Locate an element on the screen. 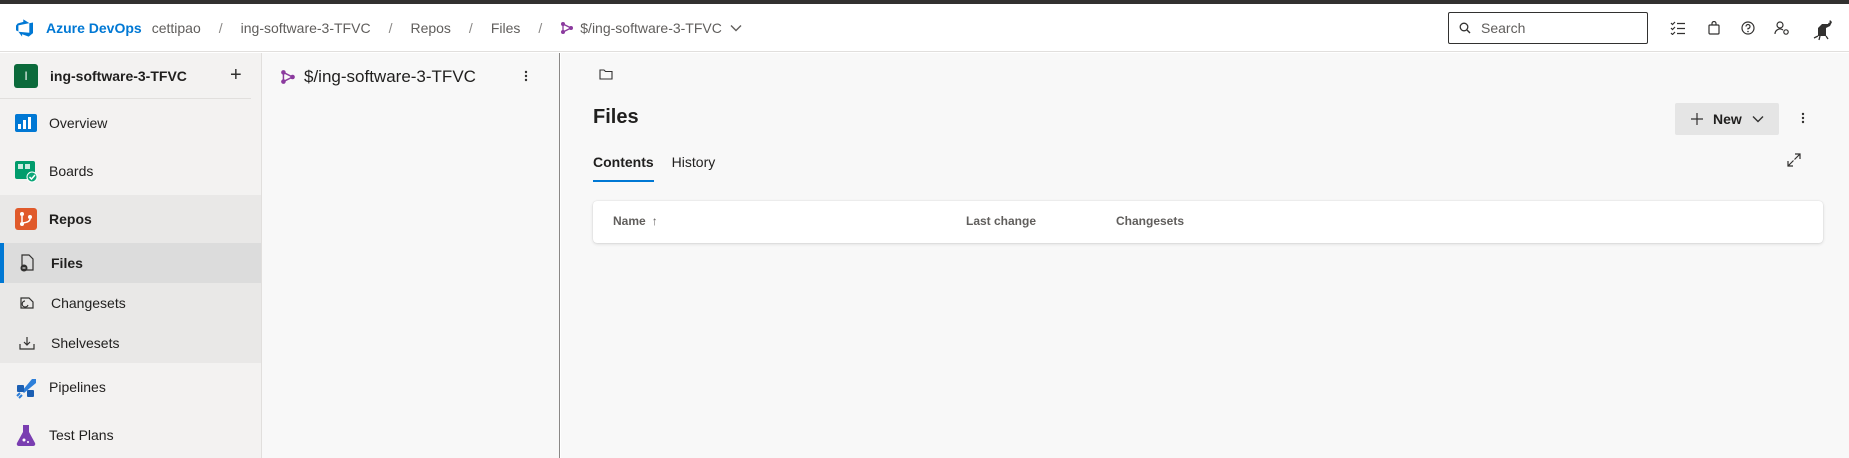 This screenshot has width=1849, height=458. search-input is located at coordinates (1556, 28).